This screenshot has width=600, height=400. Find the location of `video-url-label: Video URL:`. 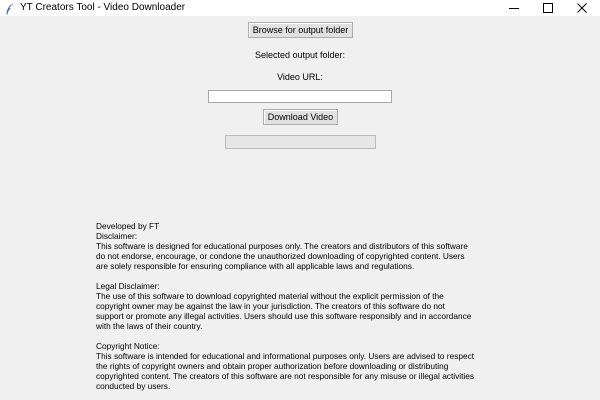

video-url-label: Video URL: is located at coordinates (300, 77).